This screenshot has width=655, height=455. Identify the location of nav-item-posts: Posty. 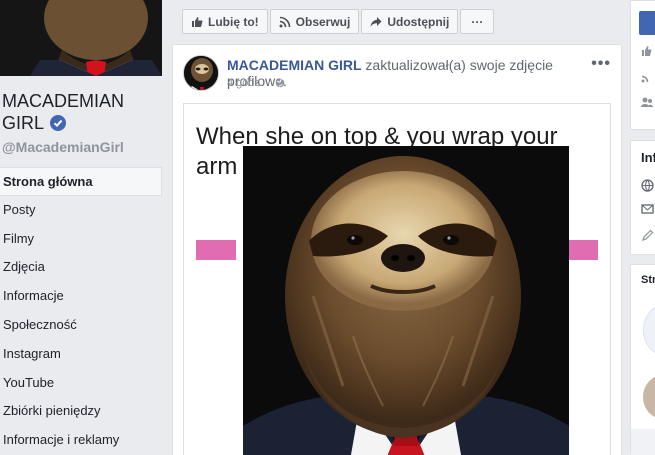
(81, 210).